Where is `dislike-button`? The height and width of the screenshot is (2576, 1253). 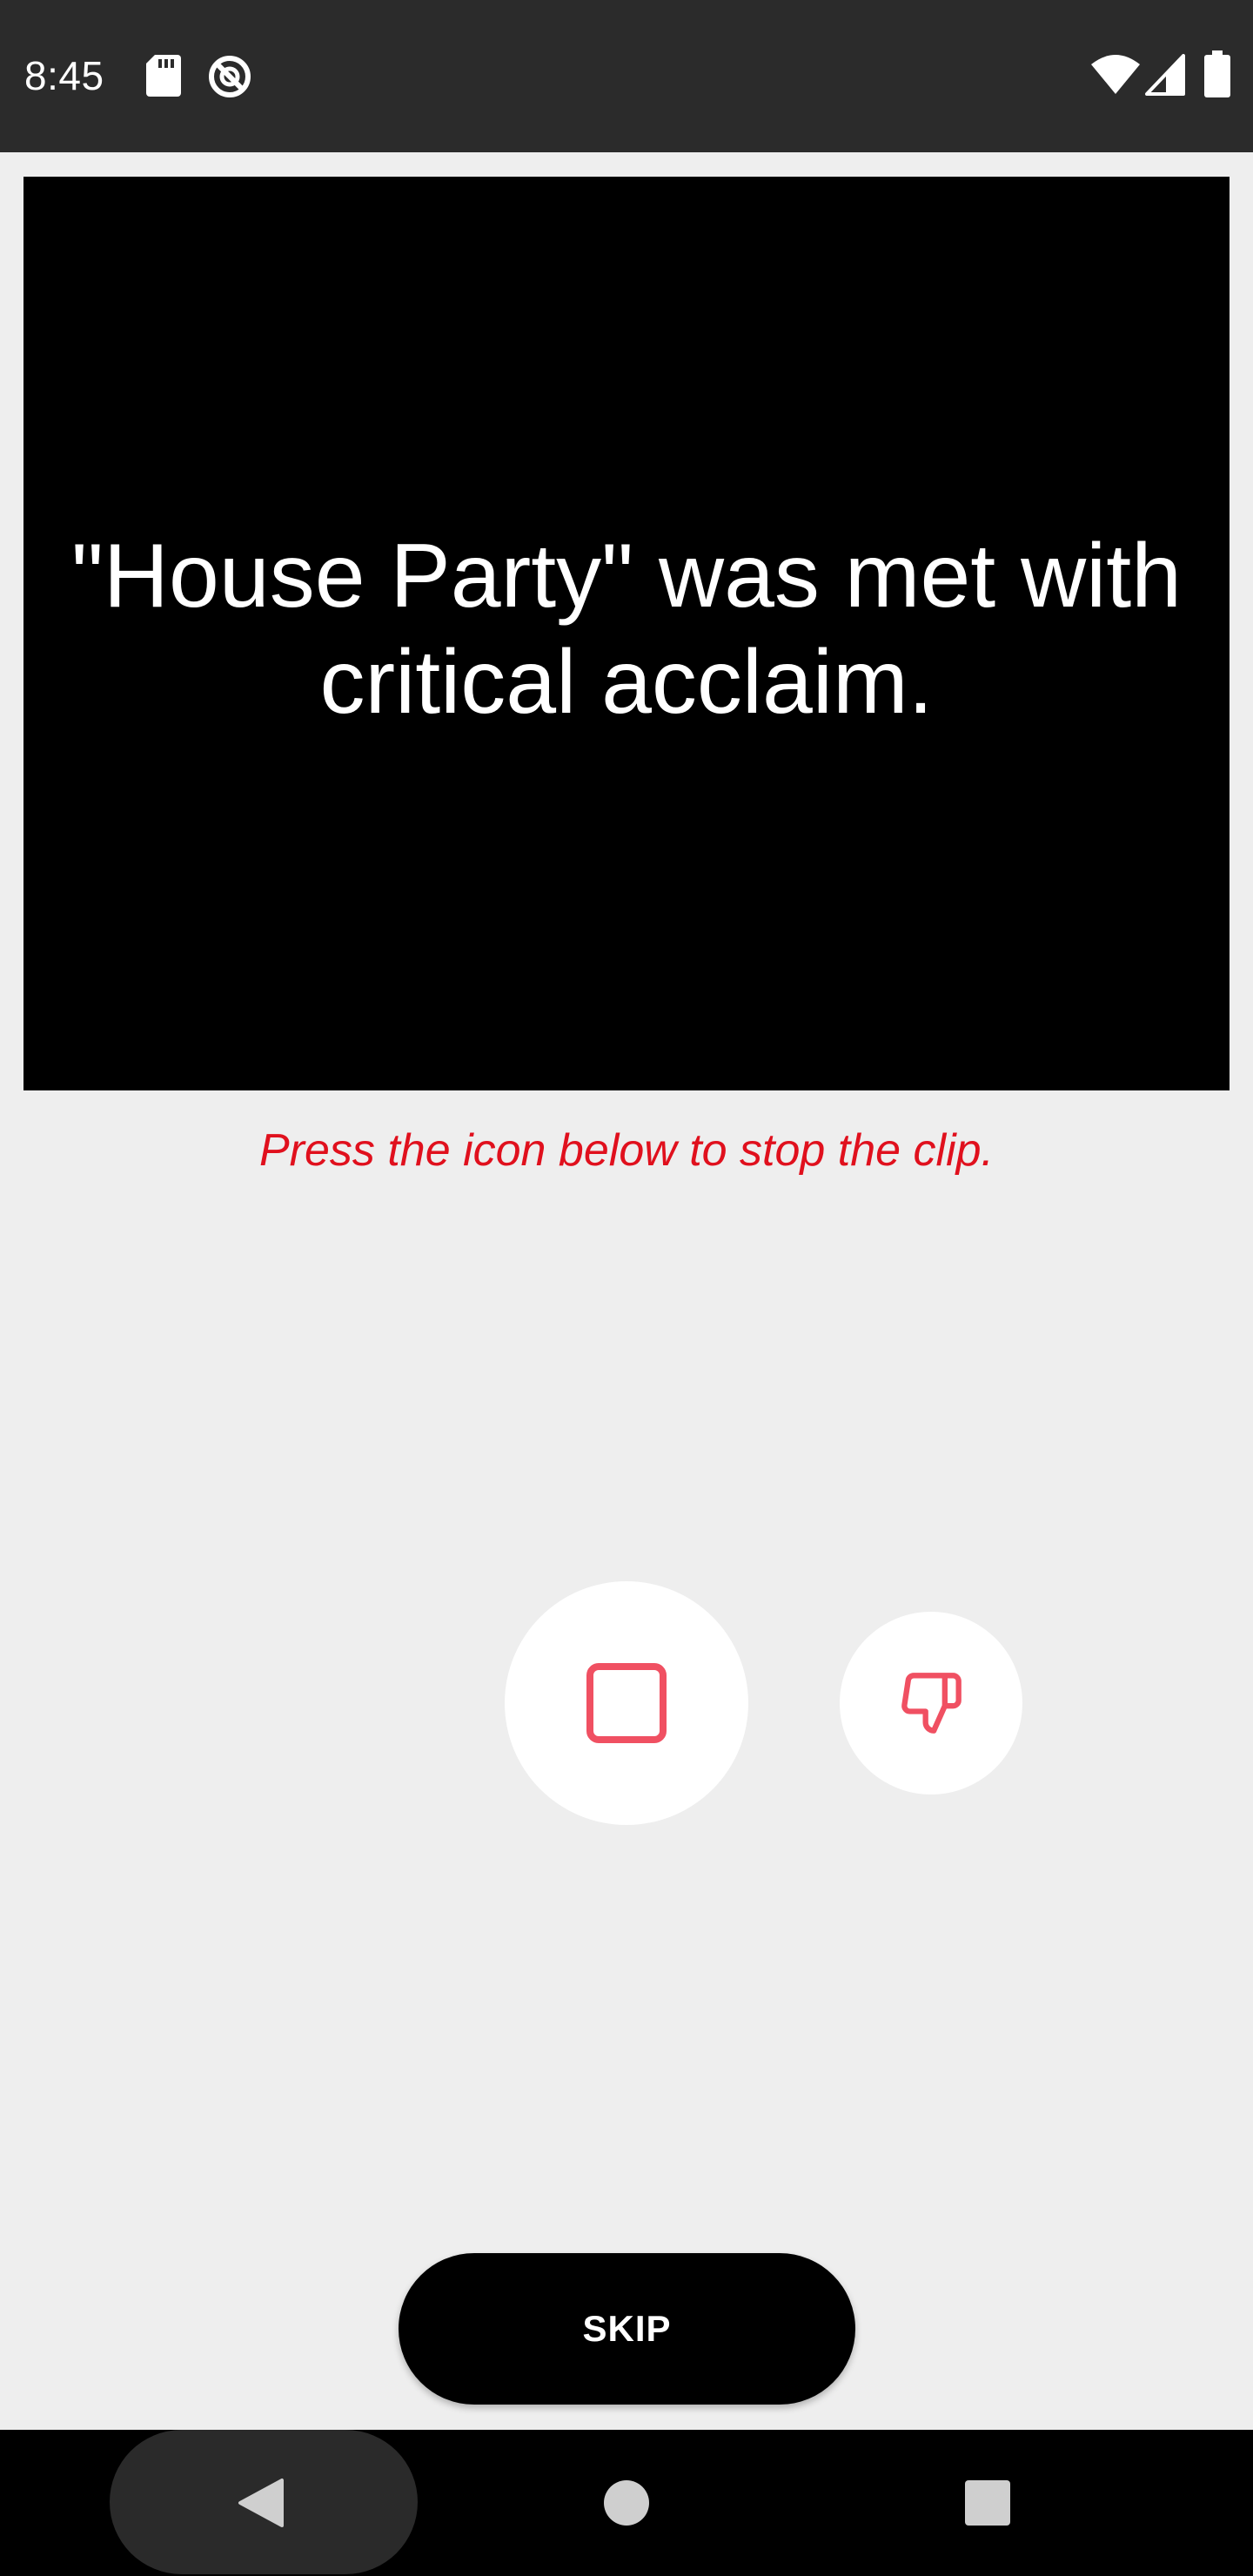 dislike-button is located at coordinates (931, 1703).